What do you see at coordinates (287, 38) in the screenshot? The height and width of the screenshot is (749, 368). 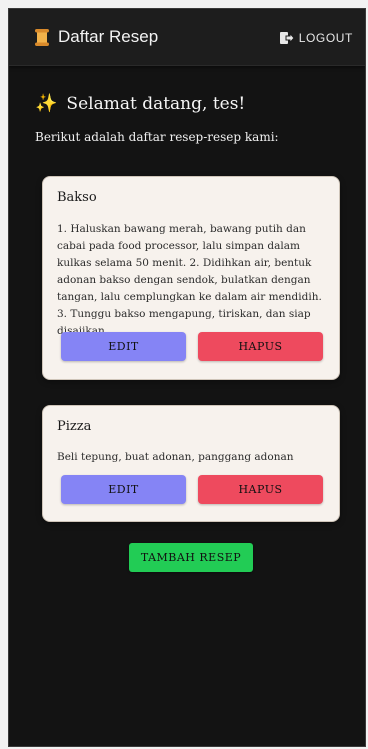 I see `logout-icon` at bounding box center [287, 38].